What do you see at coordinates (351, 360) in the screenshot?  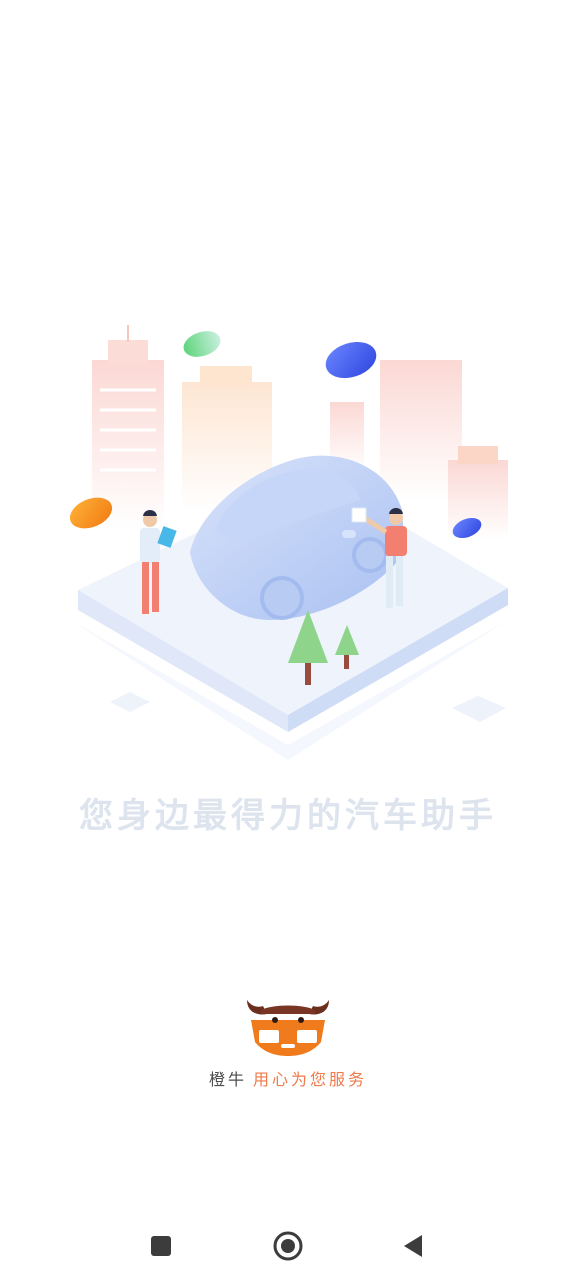 I see `blue-blob` at bounding box center [351, 360].